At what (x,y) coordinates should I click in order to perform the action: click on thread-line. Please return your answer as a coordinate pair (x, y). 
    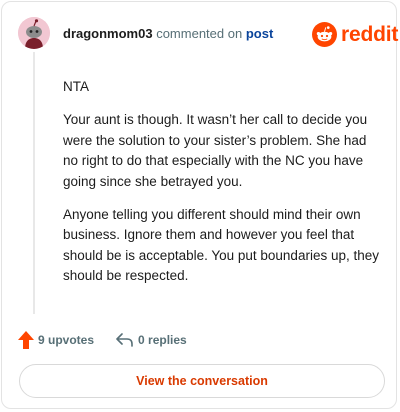
    Looking at the image, I should click on (34, 183).